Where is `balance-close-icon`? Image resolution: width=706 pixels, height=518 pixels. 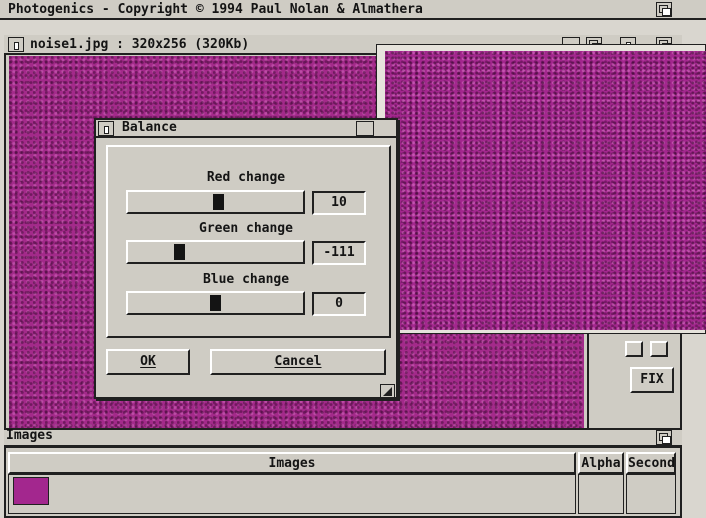 balance-close-icon is located at coordinates (106, 128).